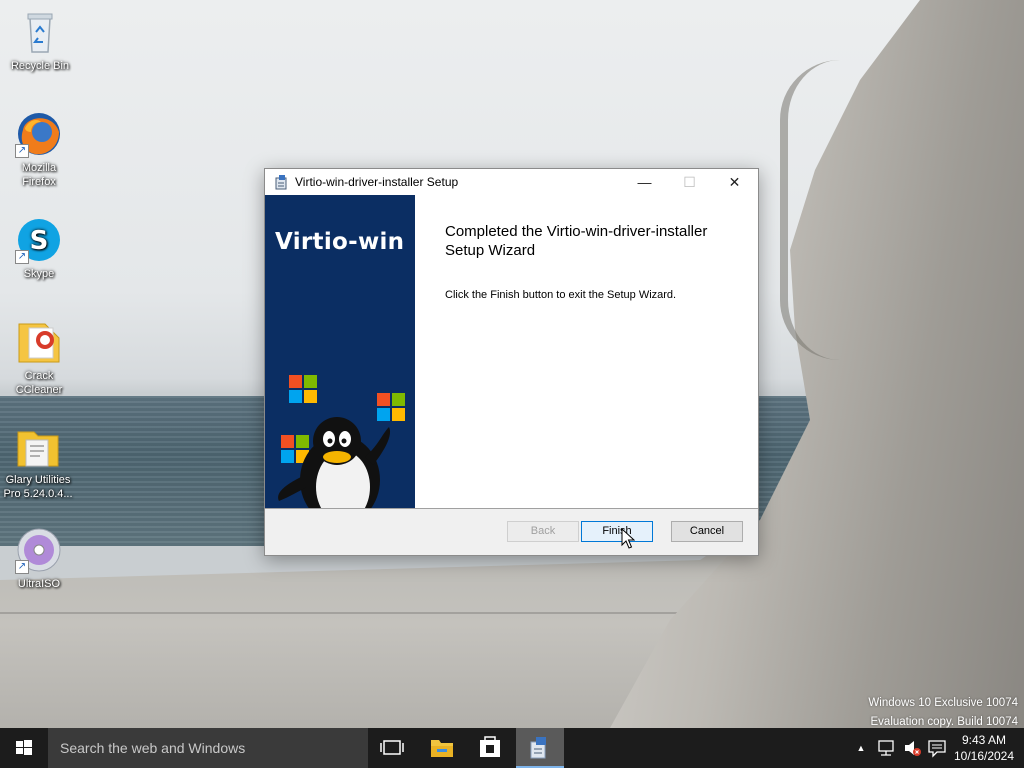 This screenshot has height=768, width=1024. What do you see at coordinates (340, 351) in the screenshot?
I see `installer-banner: Virtio-win` at bounding box center [340, 351].